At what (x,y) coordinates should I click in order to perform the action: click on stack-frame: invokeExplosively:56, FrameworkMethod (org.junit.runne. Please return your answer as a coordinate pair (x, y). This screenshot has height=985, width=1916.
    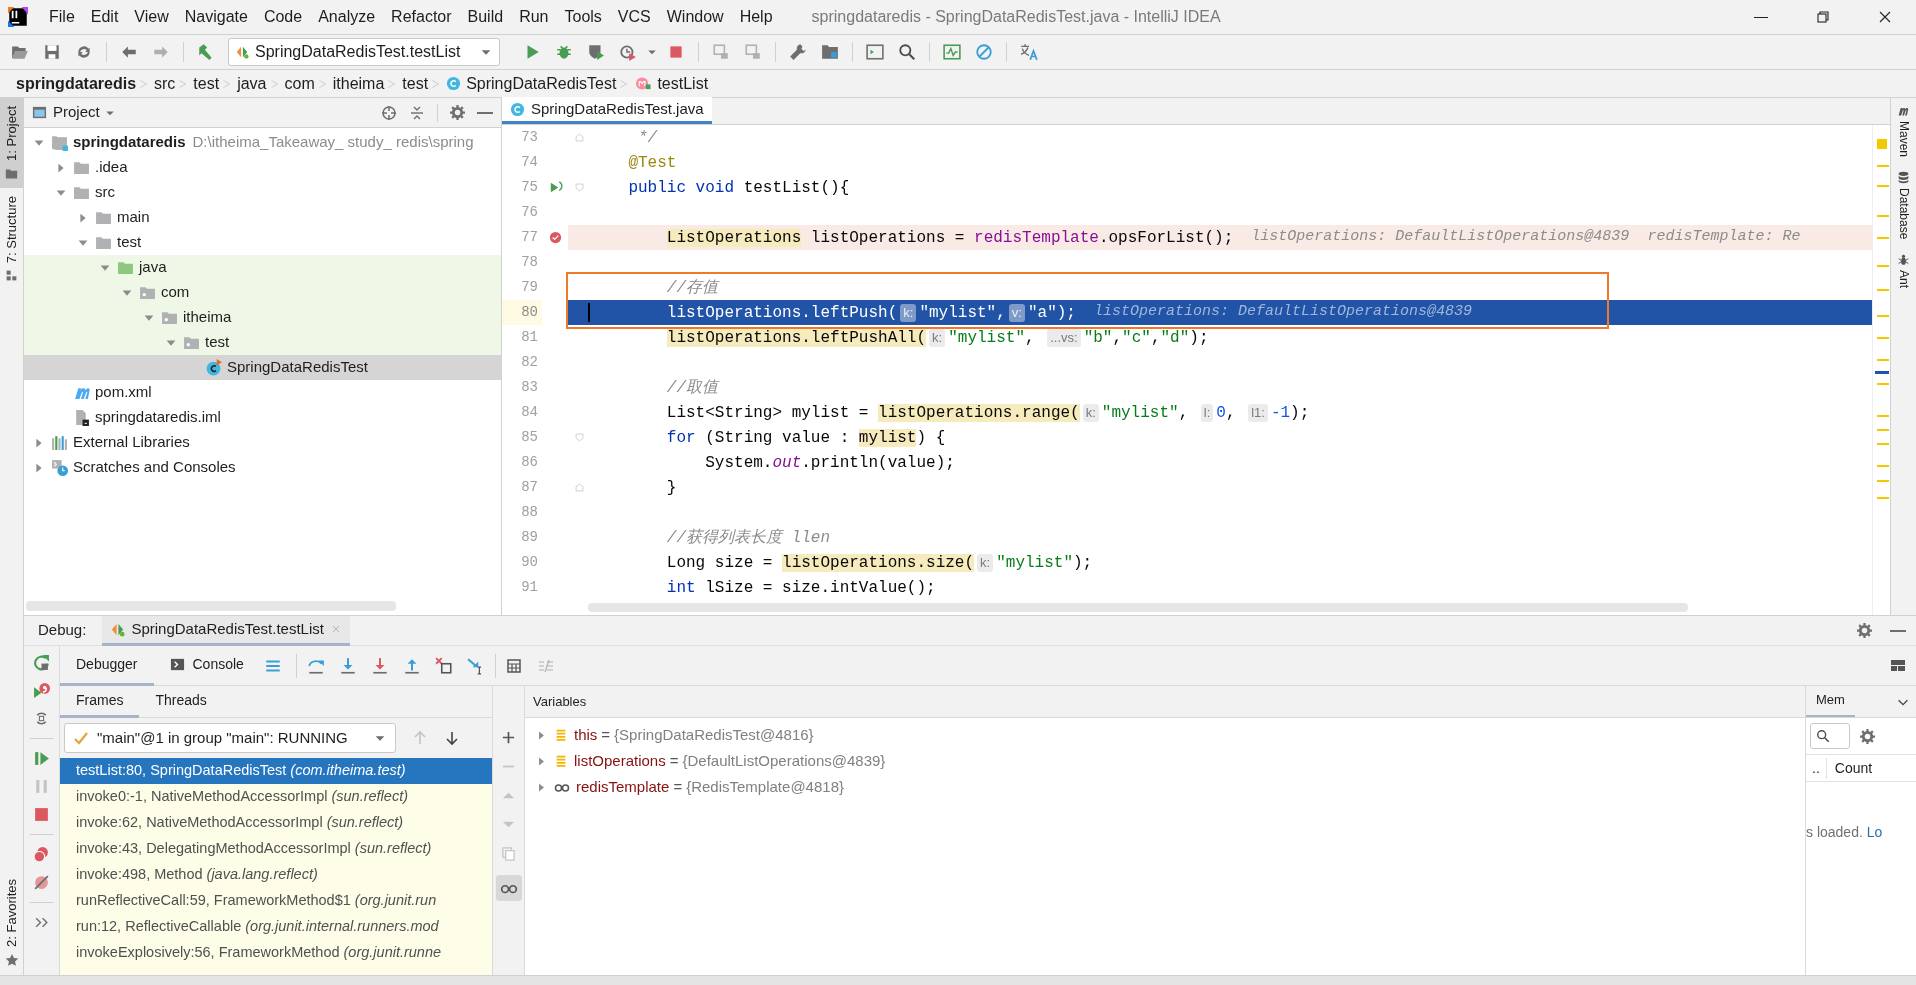
    Looking at the image, I should click on (276, 953).